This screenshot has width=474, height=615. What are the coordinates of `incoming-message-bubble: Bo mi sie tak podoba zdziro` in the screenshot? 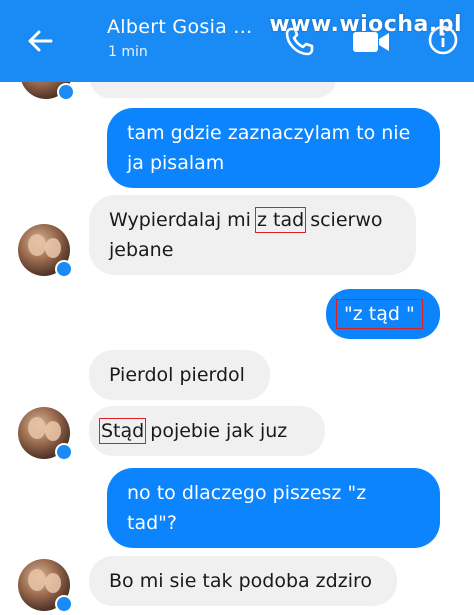 It's located at (243, 581).